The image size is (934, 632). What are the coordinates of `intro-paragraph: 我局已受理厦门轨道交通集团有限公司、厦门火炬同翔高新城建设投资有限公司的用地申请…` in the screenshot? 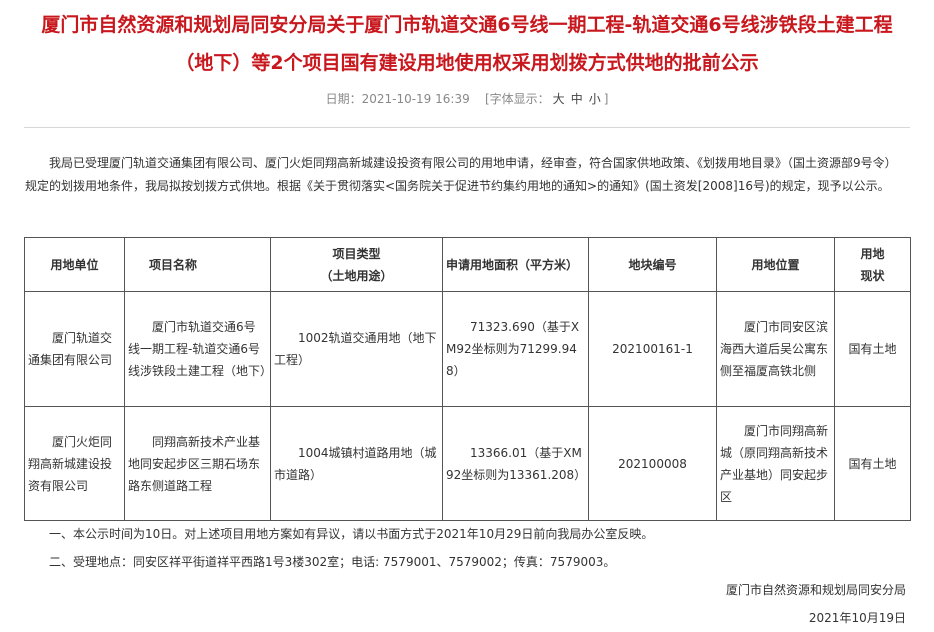 It's located at (461, 174).